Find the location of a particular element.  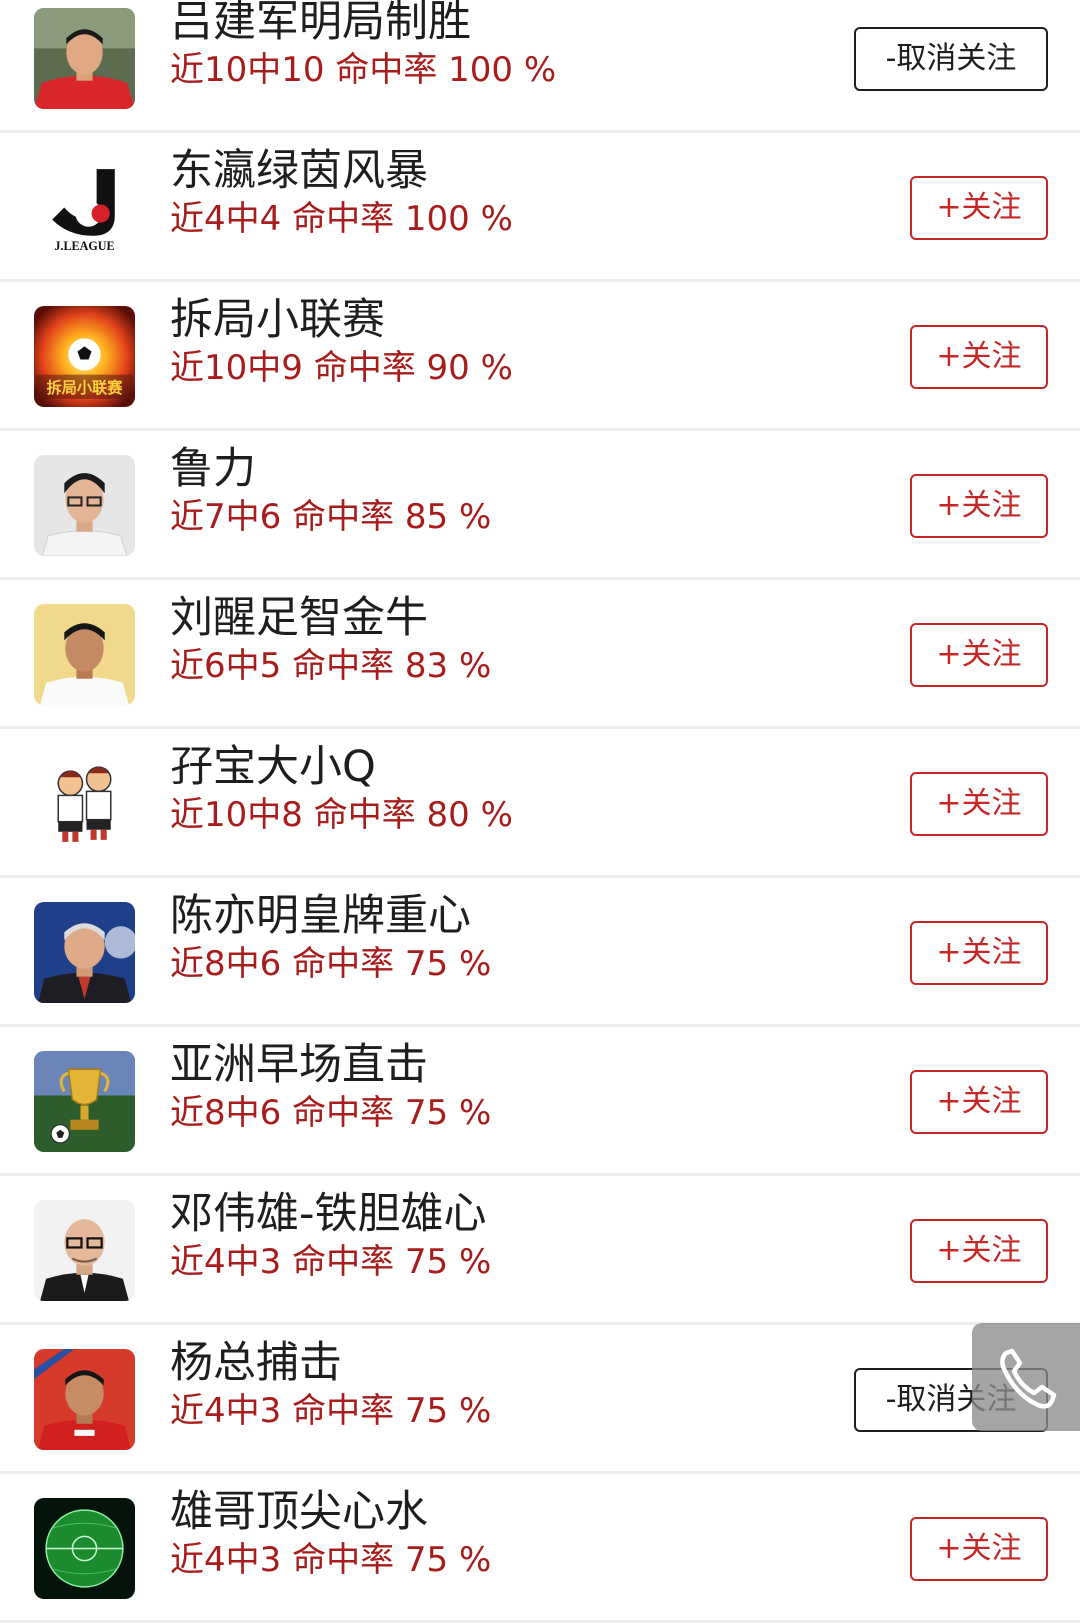

list-item: 亚洲早场直击 近8中6 命中率 75 % +关注 is located at coordinates (540, 1101).